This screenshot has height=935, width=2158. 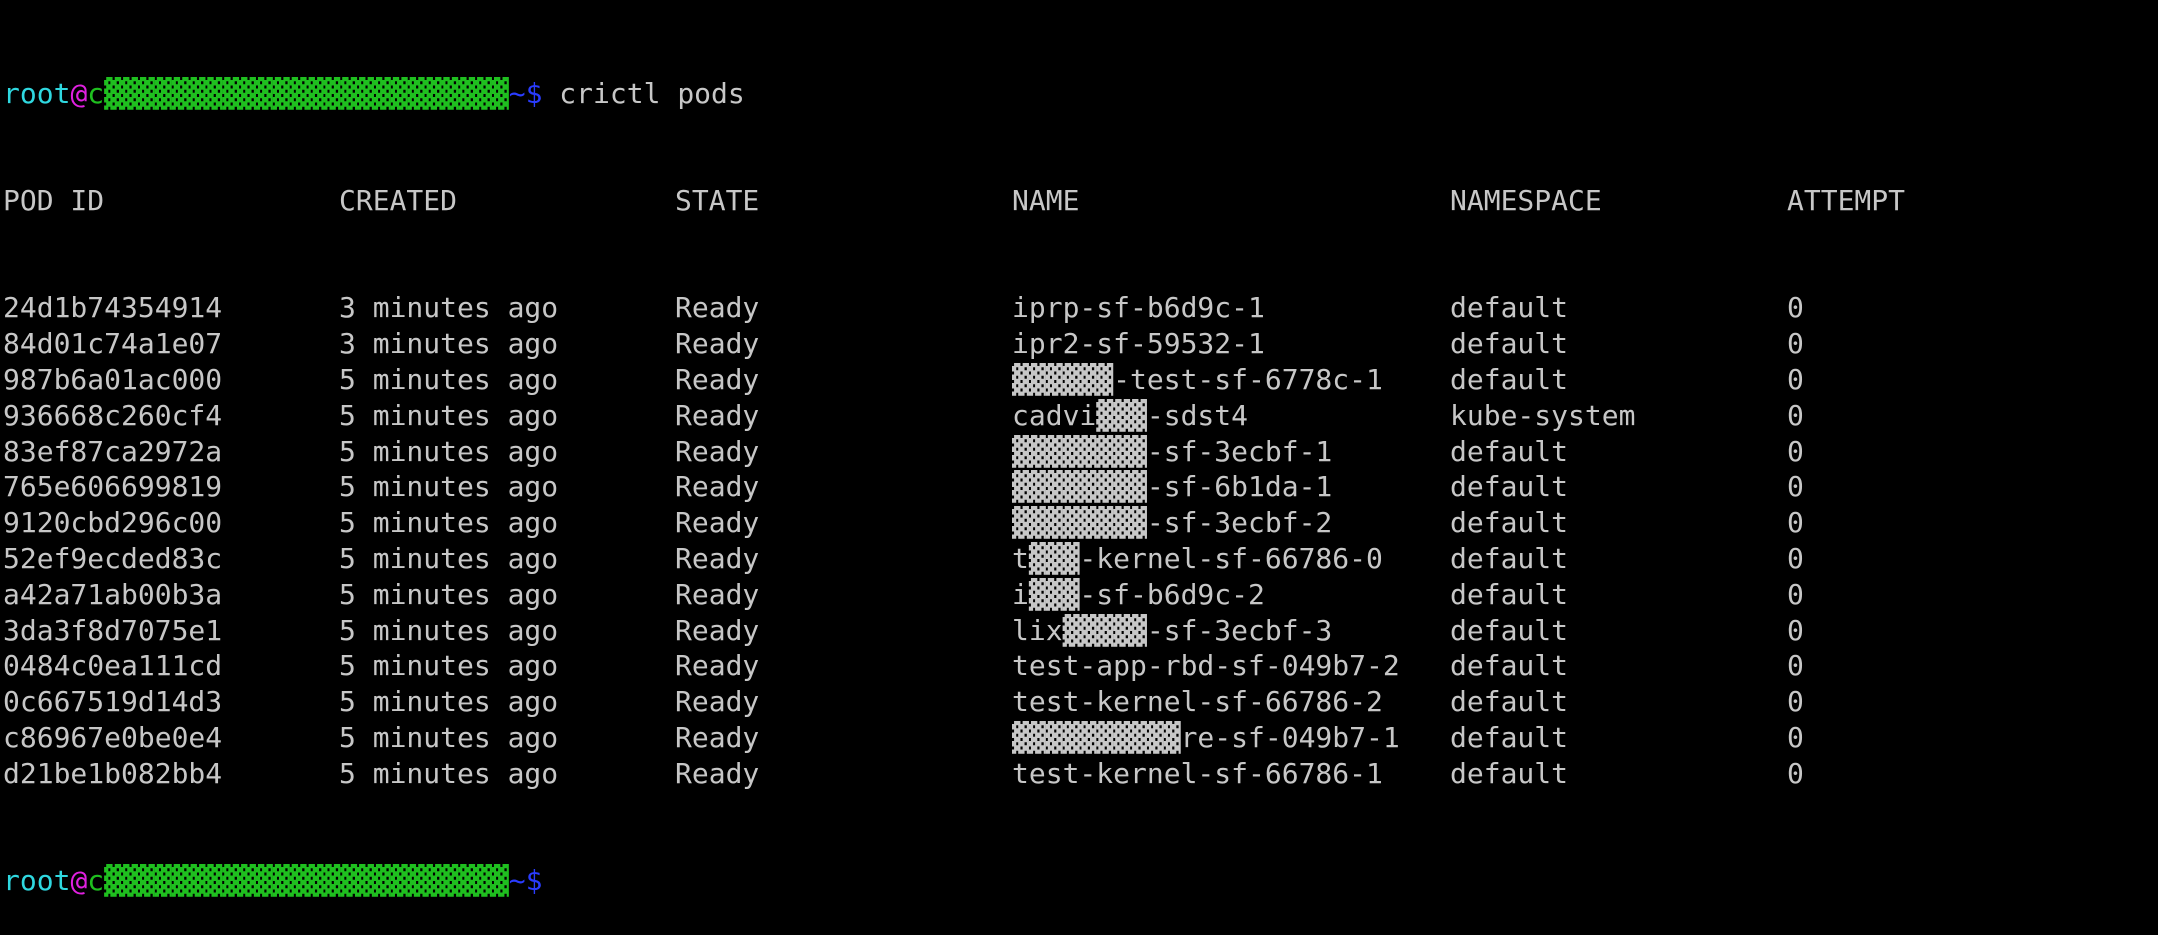 What do you see at coordinates (1172, 630) in the screenshot?
I see `cell-name: lix▓▓▓▓▓-sf-3ecbf-3` at bounding box center [1172, 630].